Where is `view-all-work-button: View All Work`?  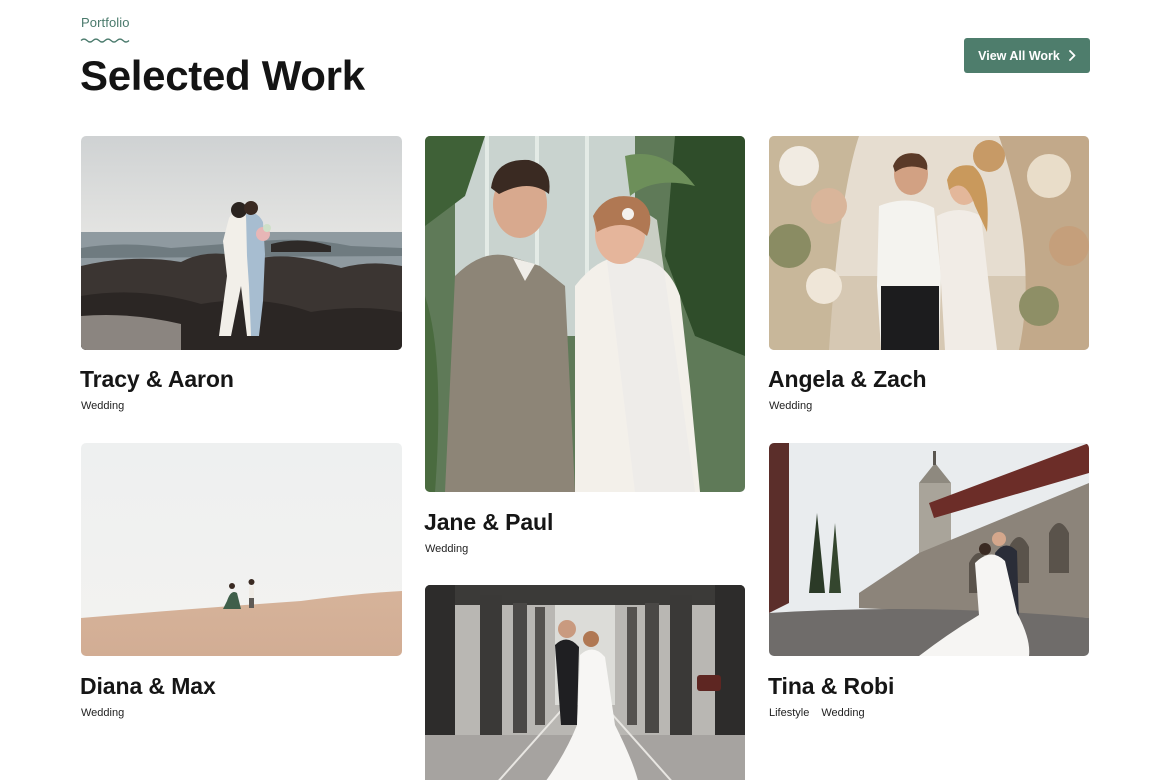 view-all-work-button: View All Work is located at coordinates (1027, 55).